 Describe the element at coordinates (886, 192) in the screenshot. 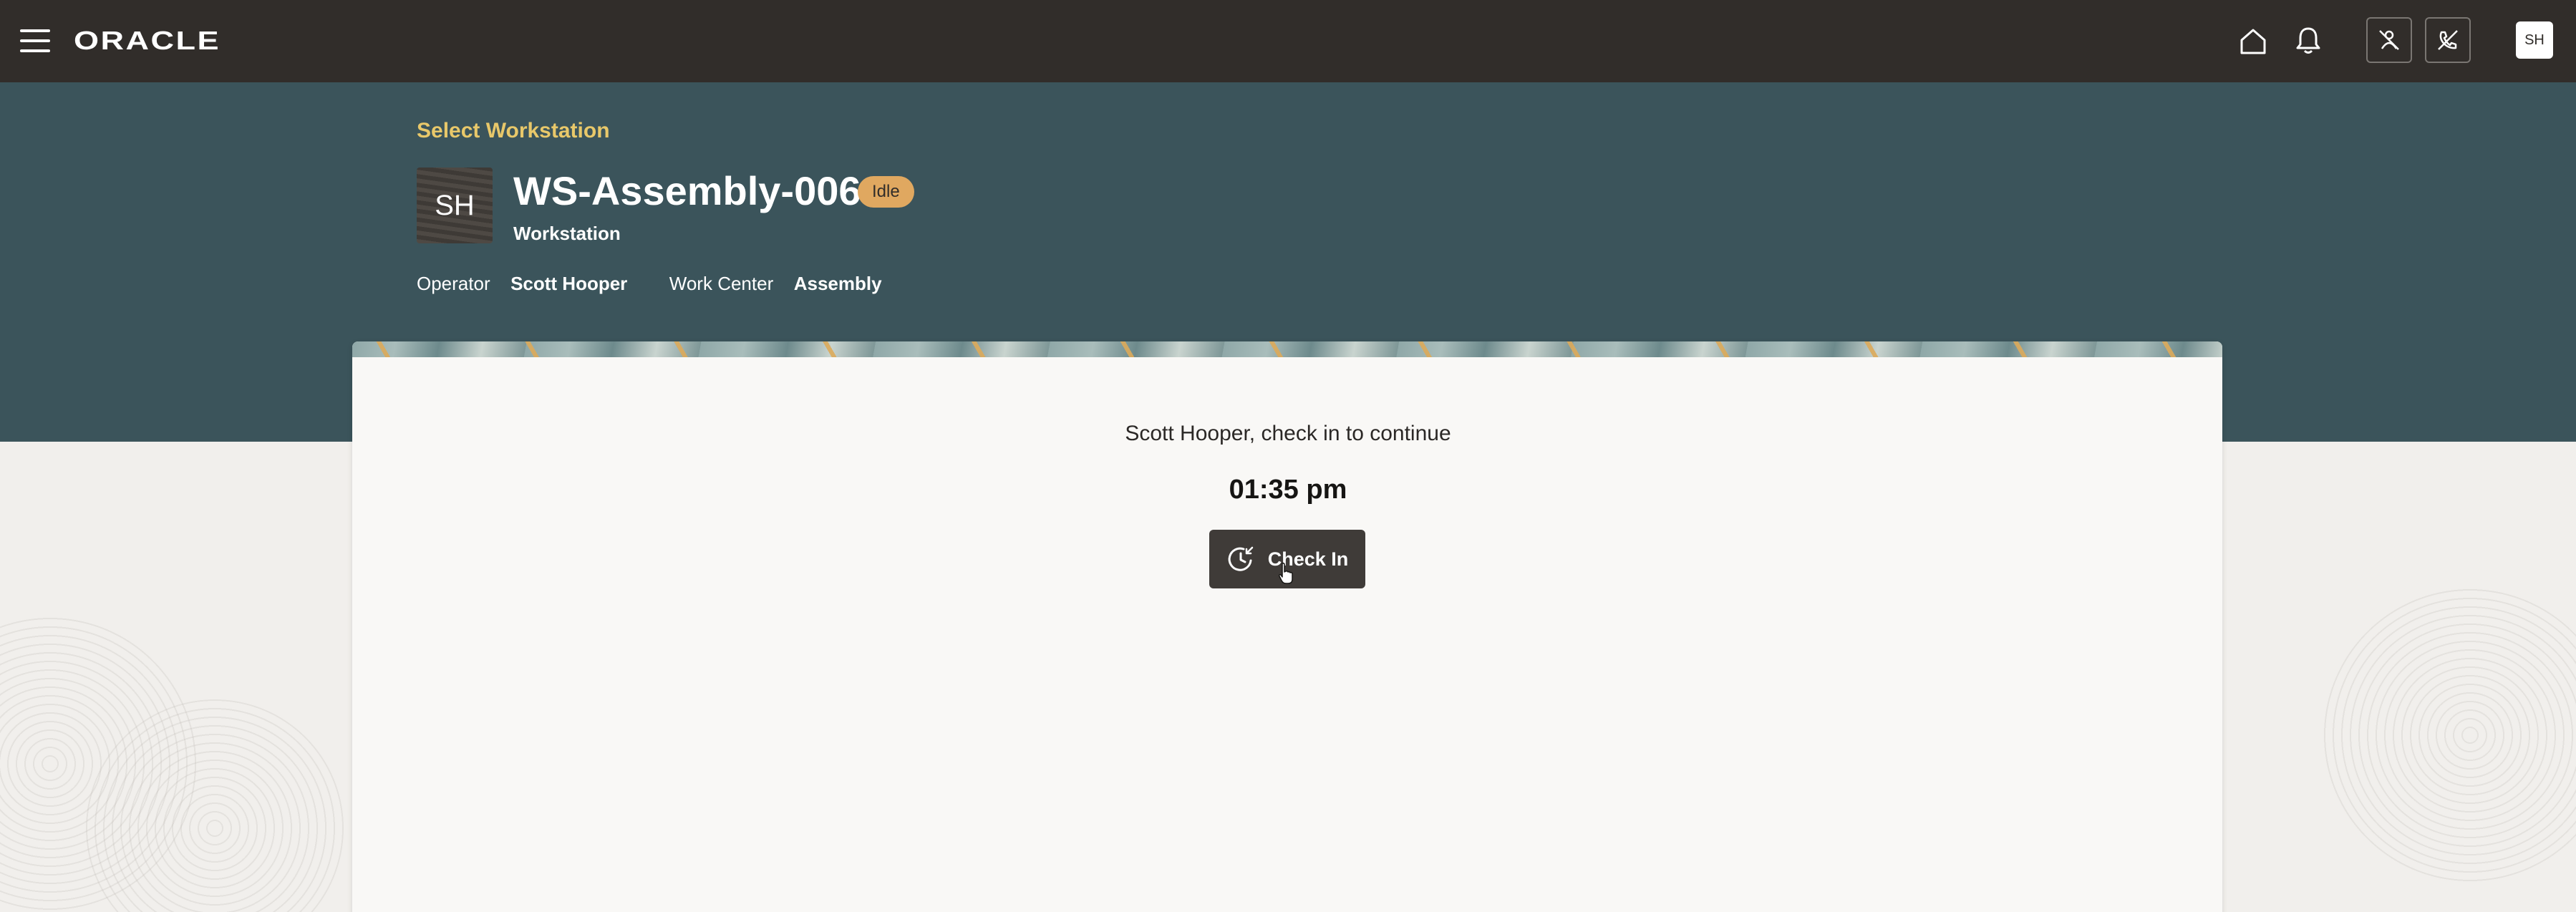

I see `status-badge: Idle` at that location.